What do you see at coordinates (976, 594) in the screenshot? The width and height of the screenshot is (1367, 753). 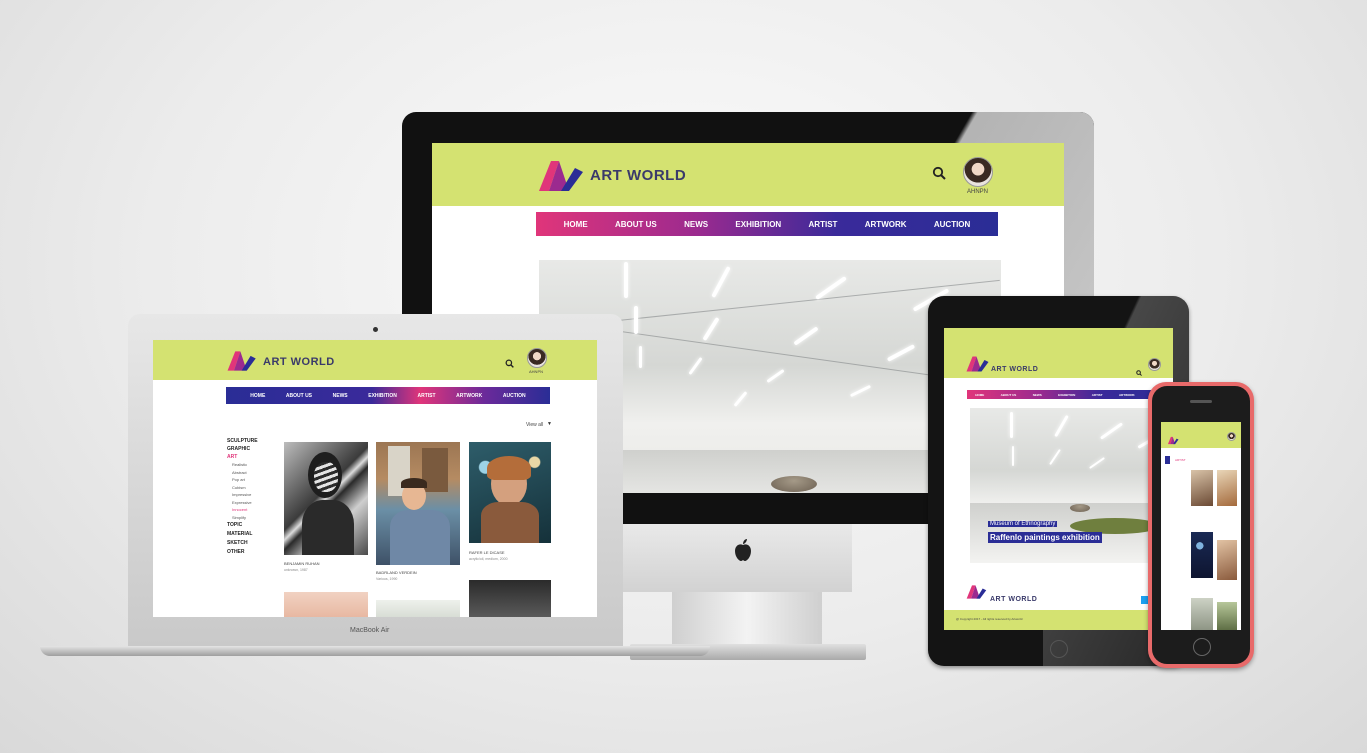 I see `tablet-footer-logo-icon` at bounding box center [976, 594].